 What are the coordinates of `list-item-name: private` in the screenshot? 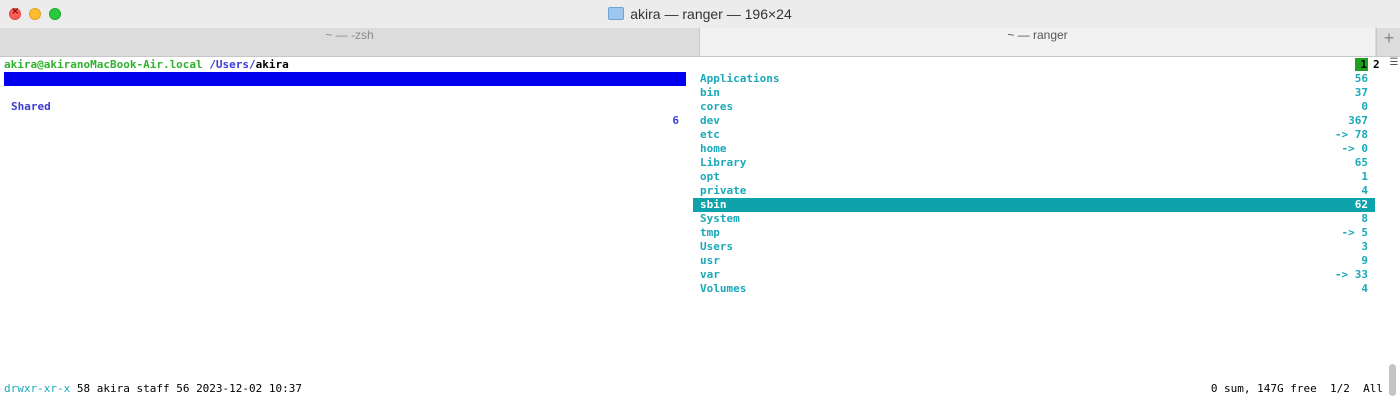 It's located at (723, 190).